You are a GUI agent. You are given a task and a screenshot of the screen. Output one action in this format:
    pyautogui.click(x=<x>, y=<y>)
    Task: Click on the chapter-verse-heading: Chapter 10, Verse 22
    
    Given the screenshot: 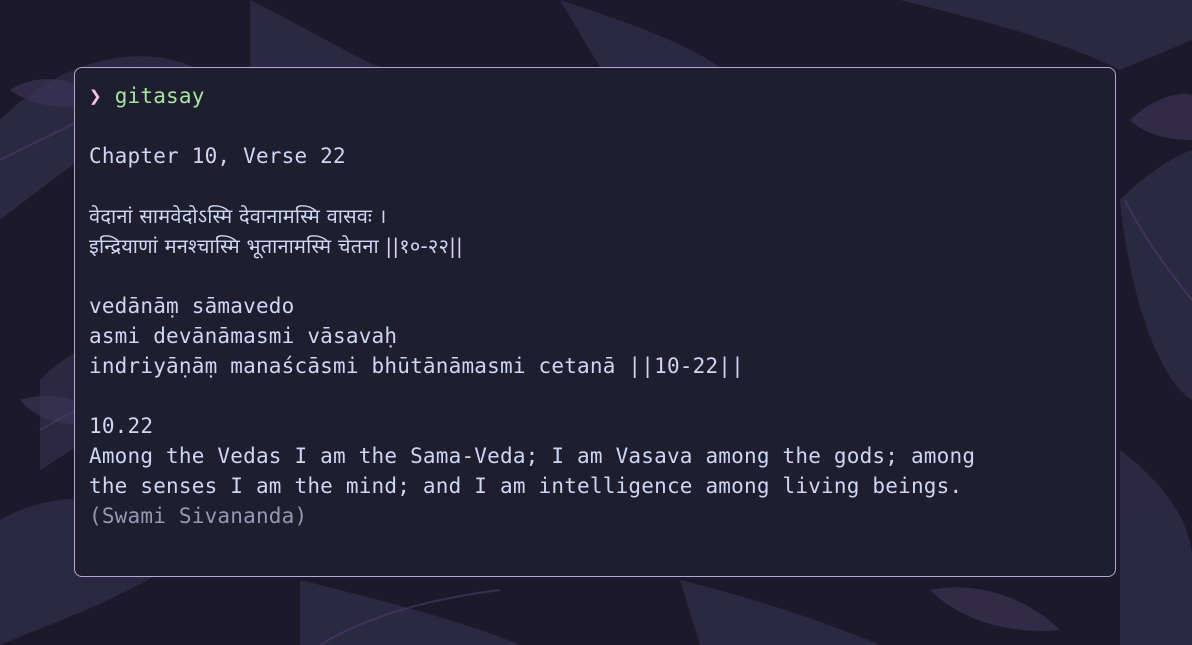 What is the action you would take?
    pyautogui.click(x=217, y=156)
    